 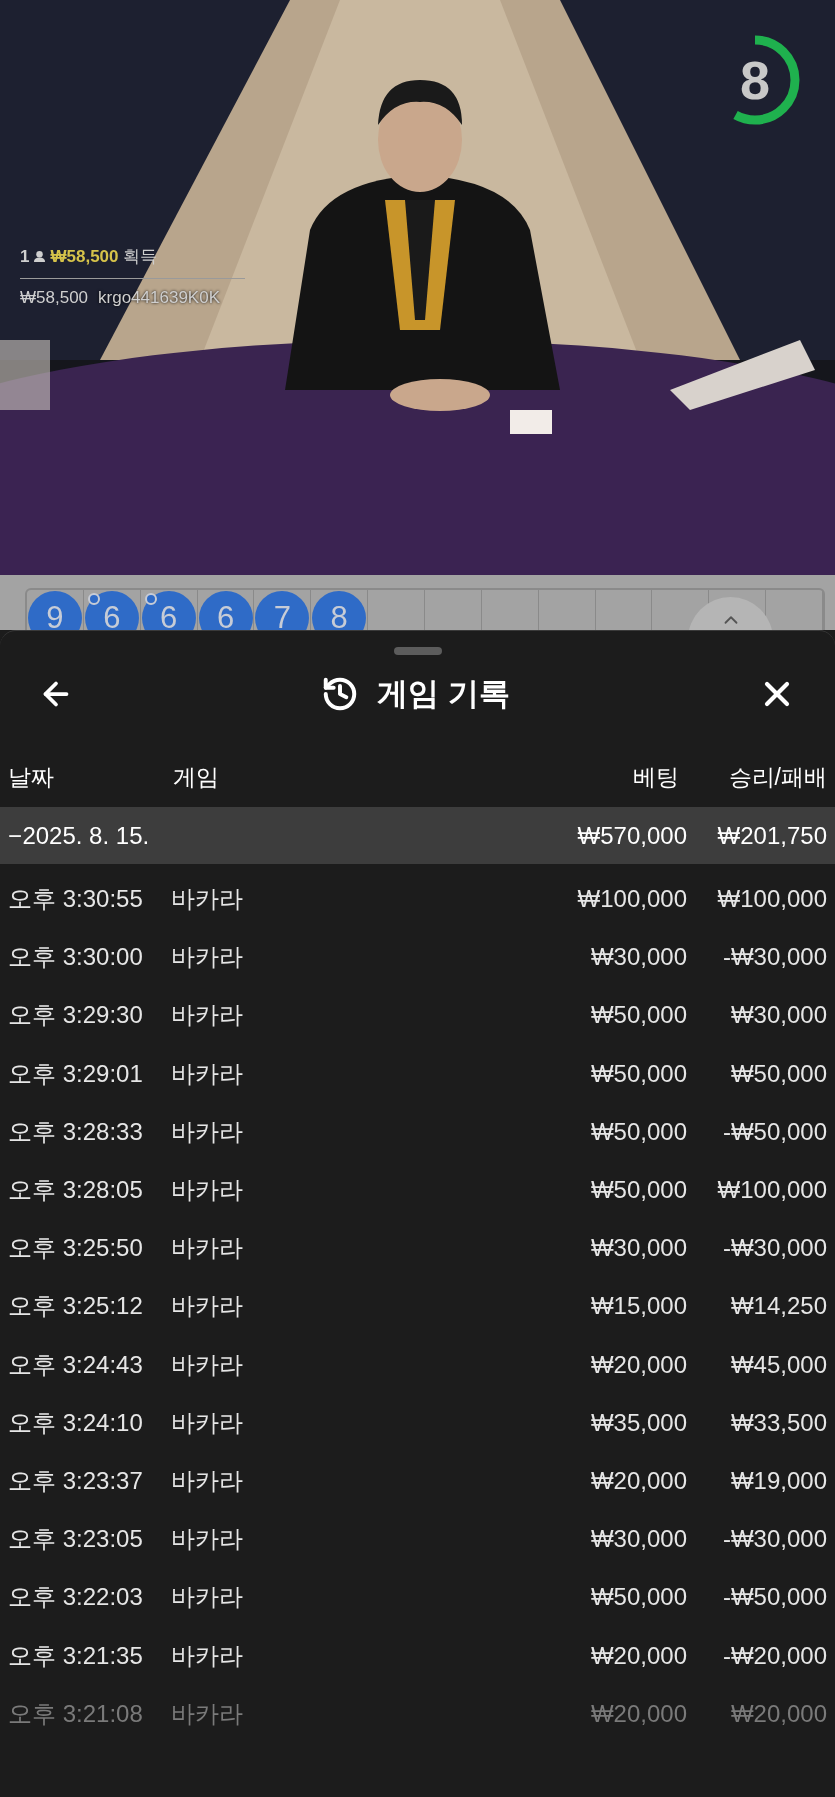 I want to click on column-header: 승리/패배, so click(x=777, y=777).